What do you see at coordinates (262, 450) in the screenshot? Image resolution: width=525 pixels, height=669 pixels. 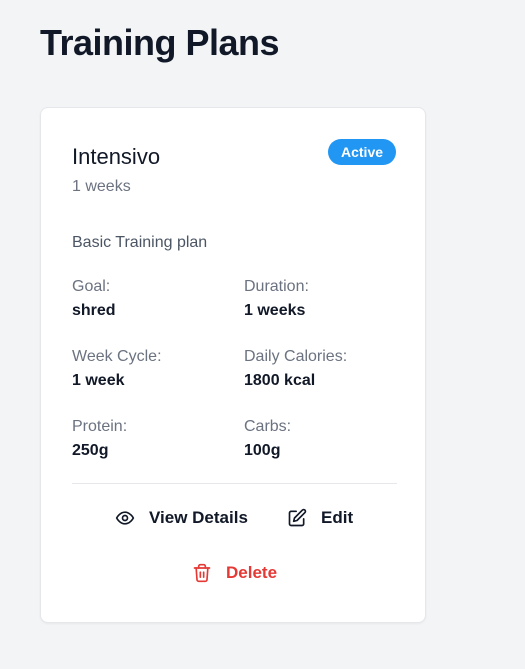 I see `stat-value: 100g` at bounding box center [262, 450].